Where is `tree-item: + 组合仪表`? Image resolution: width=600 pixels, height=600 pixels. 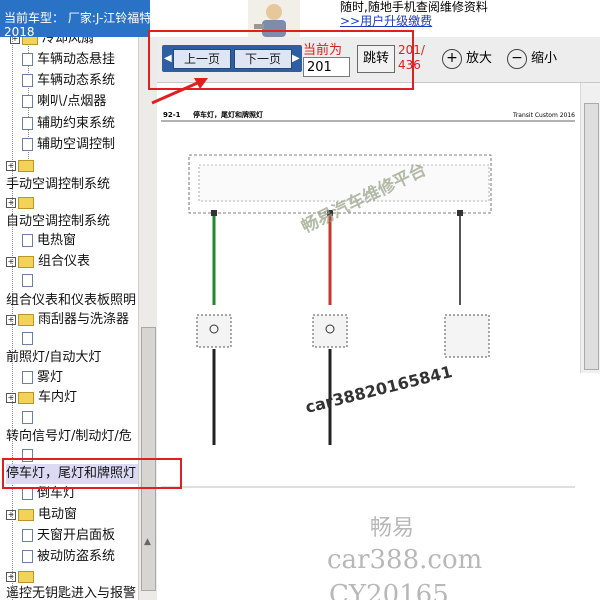
tree-item: + 组合仪表 is located at coordinates (48, 262).